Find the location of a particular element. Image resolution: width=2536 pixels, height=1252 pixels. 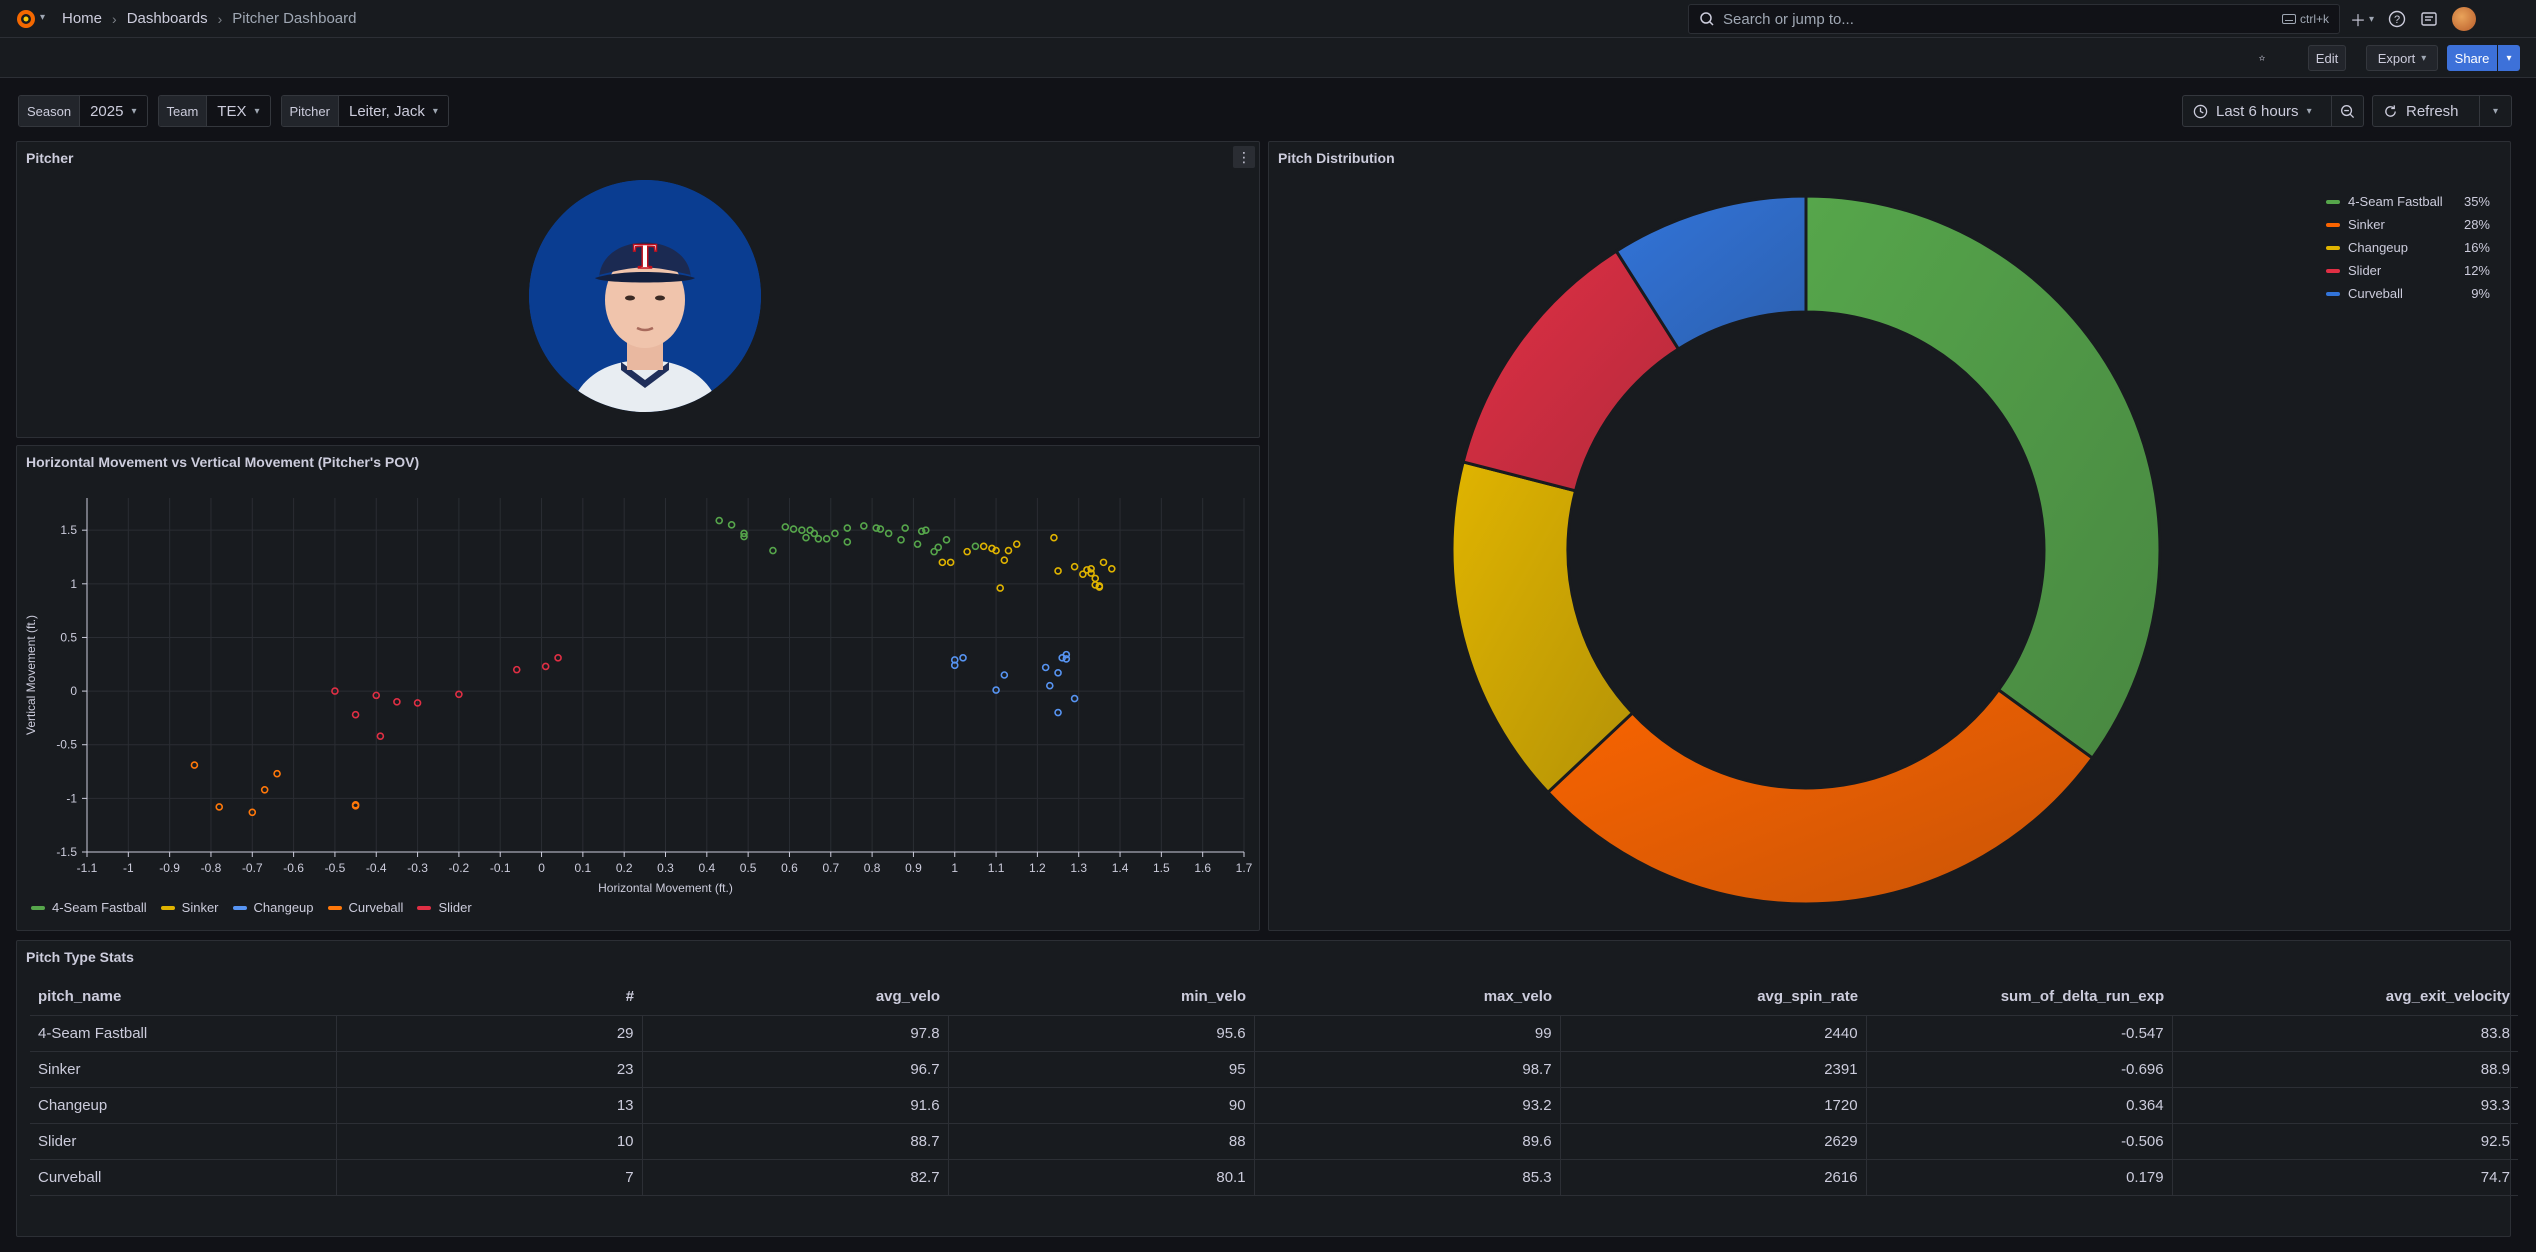

variable-season: Season 2025 ▾ is located at coordinates (83, 111).